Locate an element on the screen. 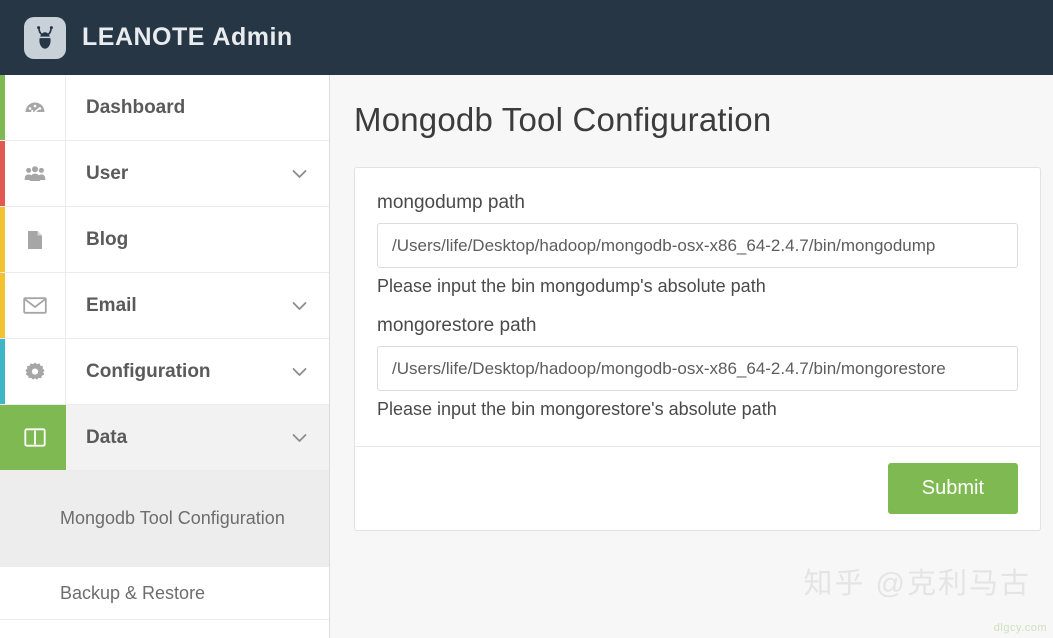 The image size is (1053, 638). sidebar-item-label: Dashboard is located at coordinates (136, 107).